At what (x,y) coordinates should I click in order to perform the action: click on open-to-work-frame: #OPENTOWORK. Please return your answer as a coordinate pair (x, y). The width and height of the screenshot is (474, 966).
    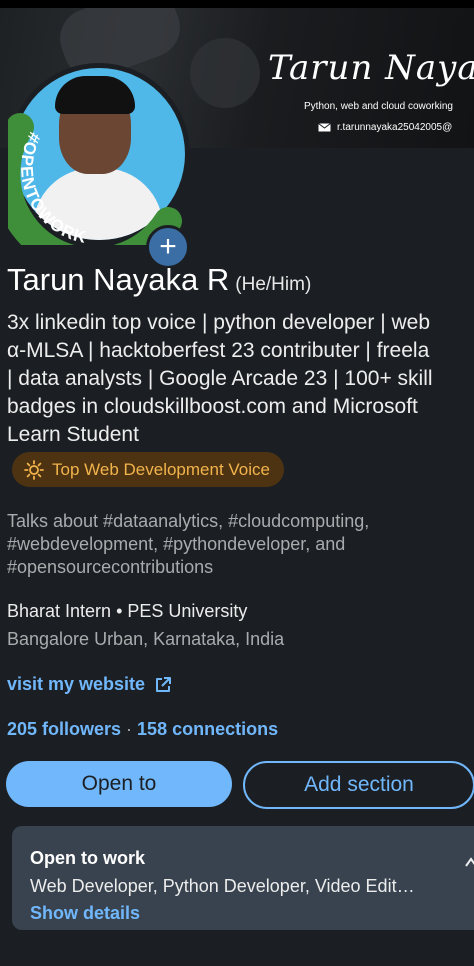
    Looking at the image, I should click on (95, 179).